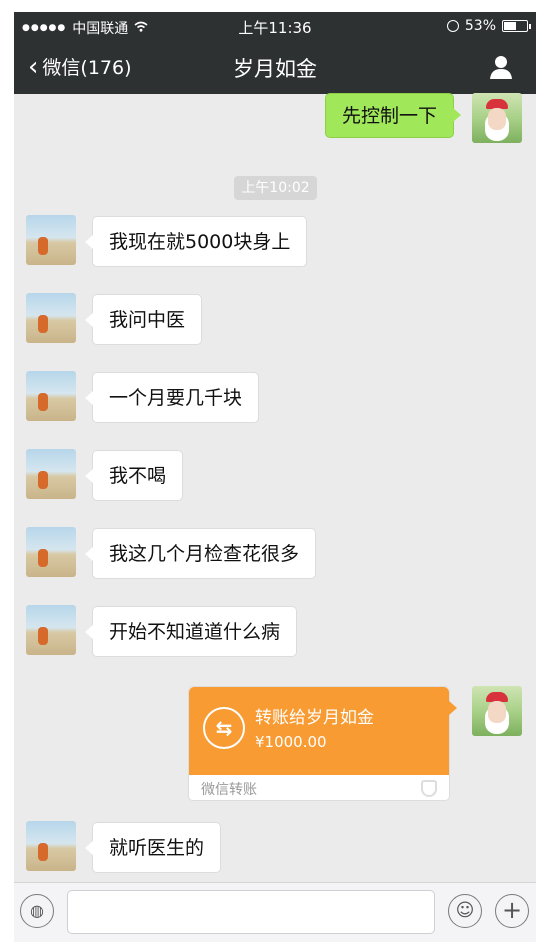  Describe the element at coordinates (323, 731) in the screenshot. I see `transfer-card-header: ⇆ 转账给岁月如金 ¥1000.00` at that location.